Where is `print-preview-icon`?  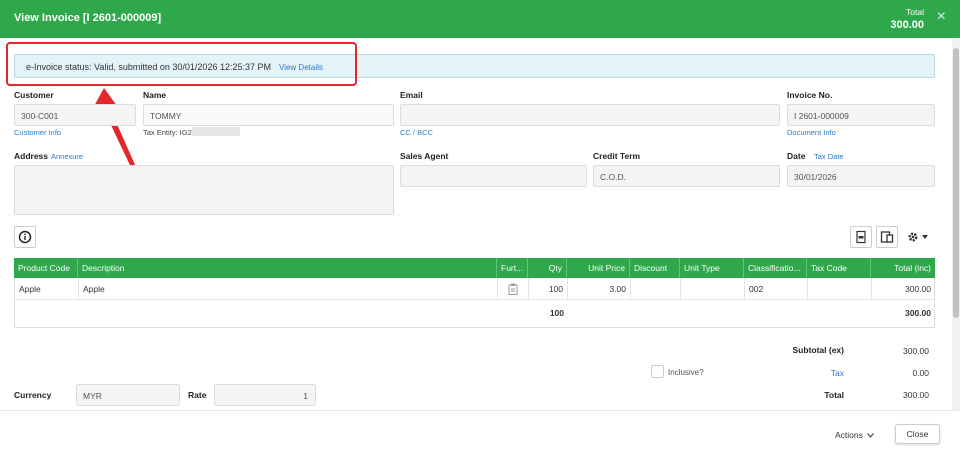 print-preview-icon is located at coordinates (887, 237).